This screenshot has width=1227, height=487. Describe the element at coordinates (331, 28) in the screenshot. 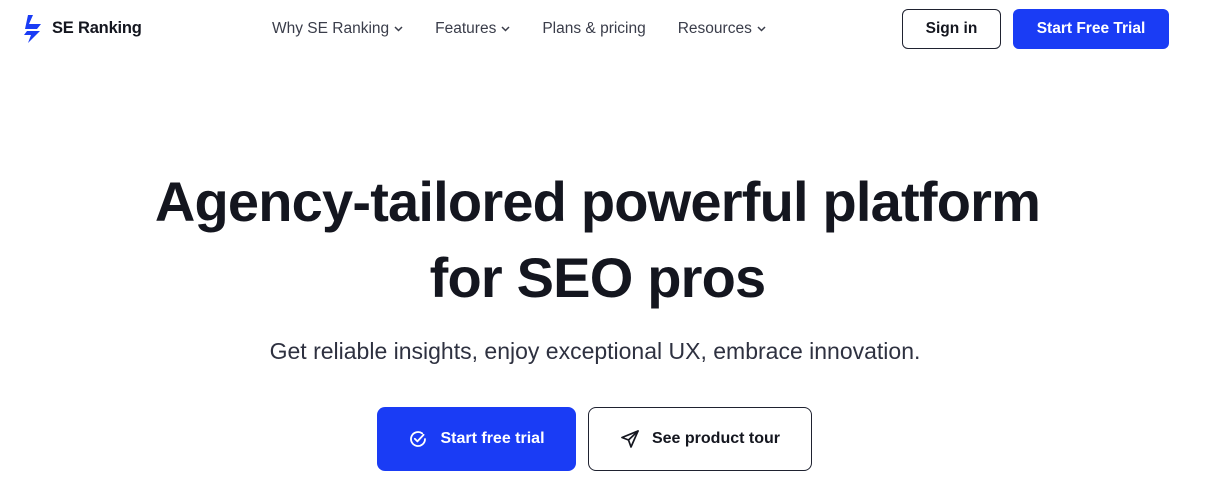

I see `nav-item-label: Why SE Ranking` at that location.